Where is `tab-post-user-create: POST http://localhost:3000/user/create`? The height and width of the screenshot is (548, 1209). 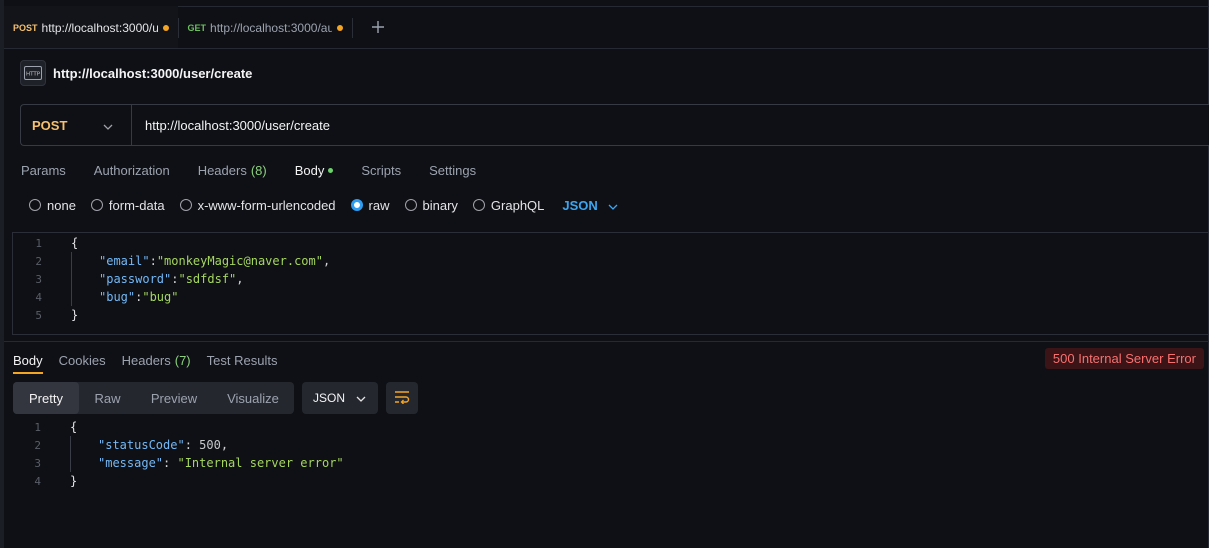 tab-post-user-create: POST http://localhost:3000/user/create is located at coordinates (91, 27).